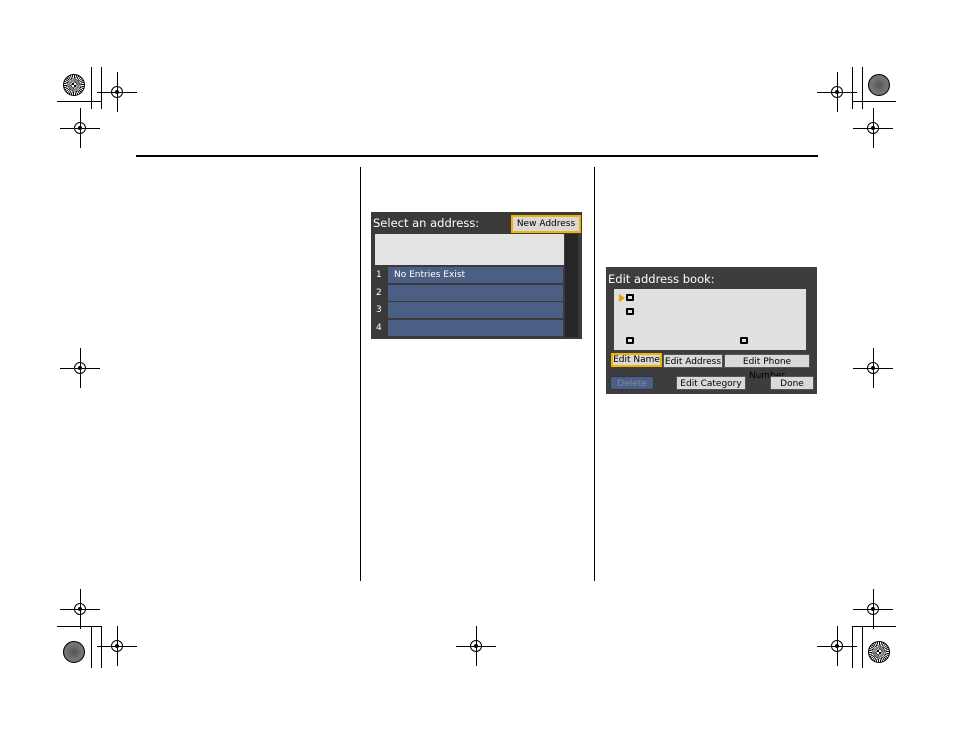 The width and height of the screenshot is (954, 737). What do you see at coordinates (744, 340) in the screenshot?
I see `category-icon` at bounding box center [744, 340].